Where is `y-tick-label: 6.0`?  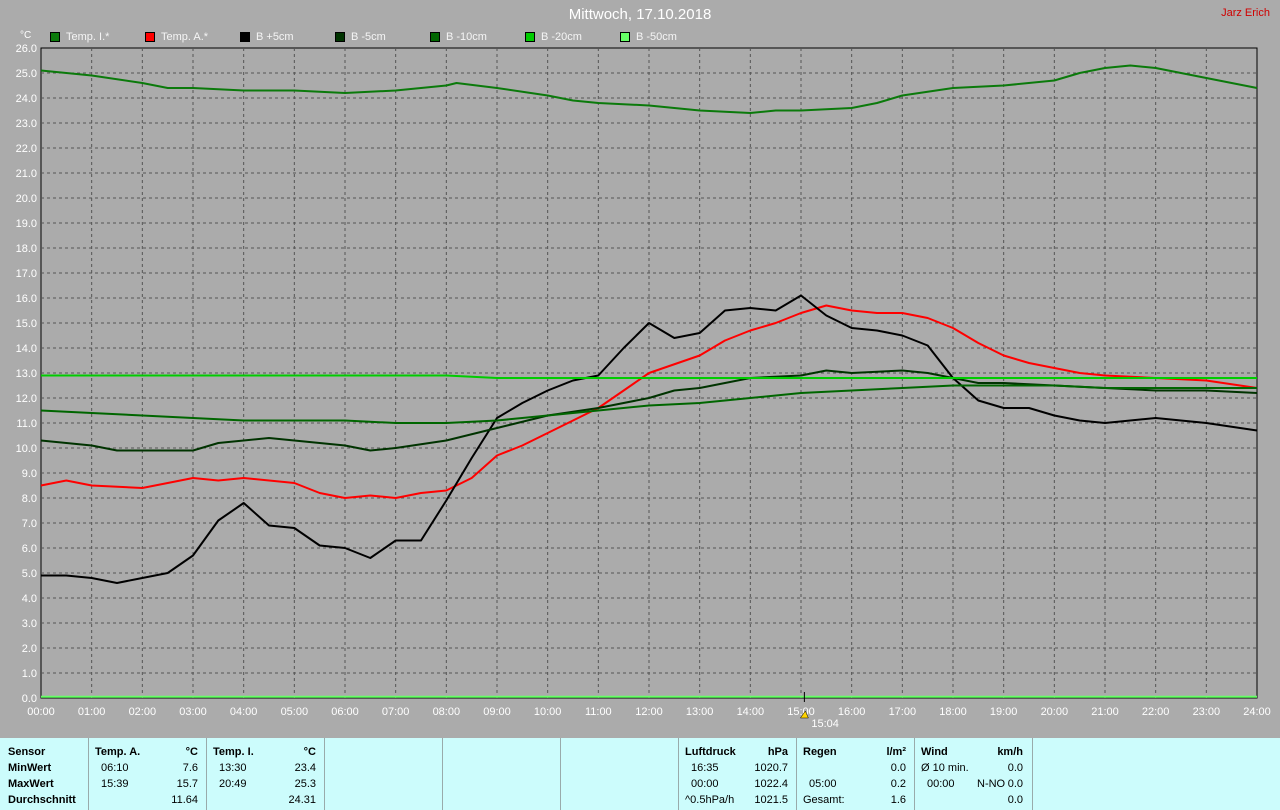 y-tick-label: 6.0 is located at coordinates (29, 549).